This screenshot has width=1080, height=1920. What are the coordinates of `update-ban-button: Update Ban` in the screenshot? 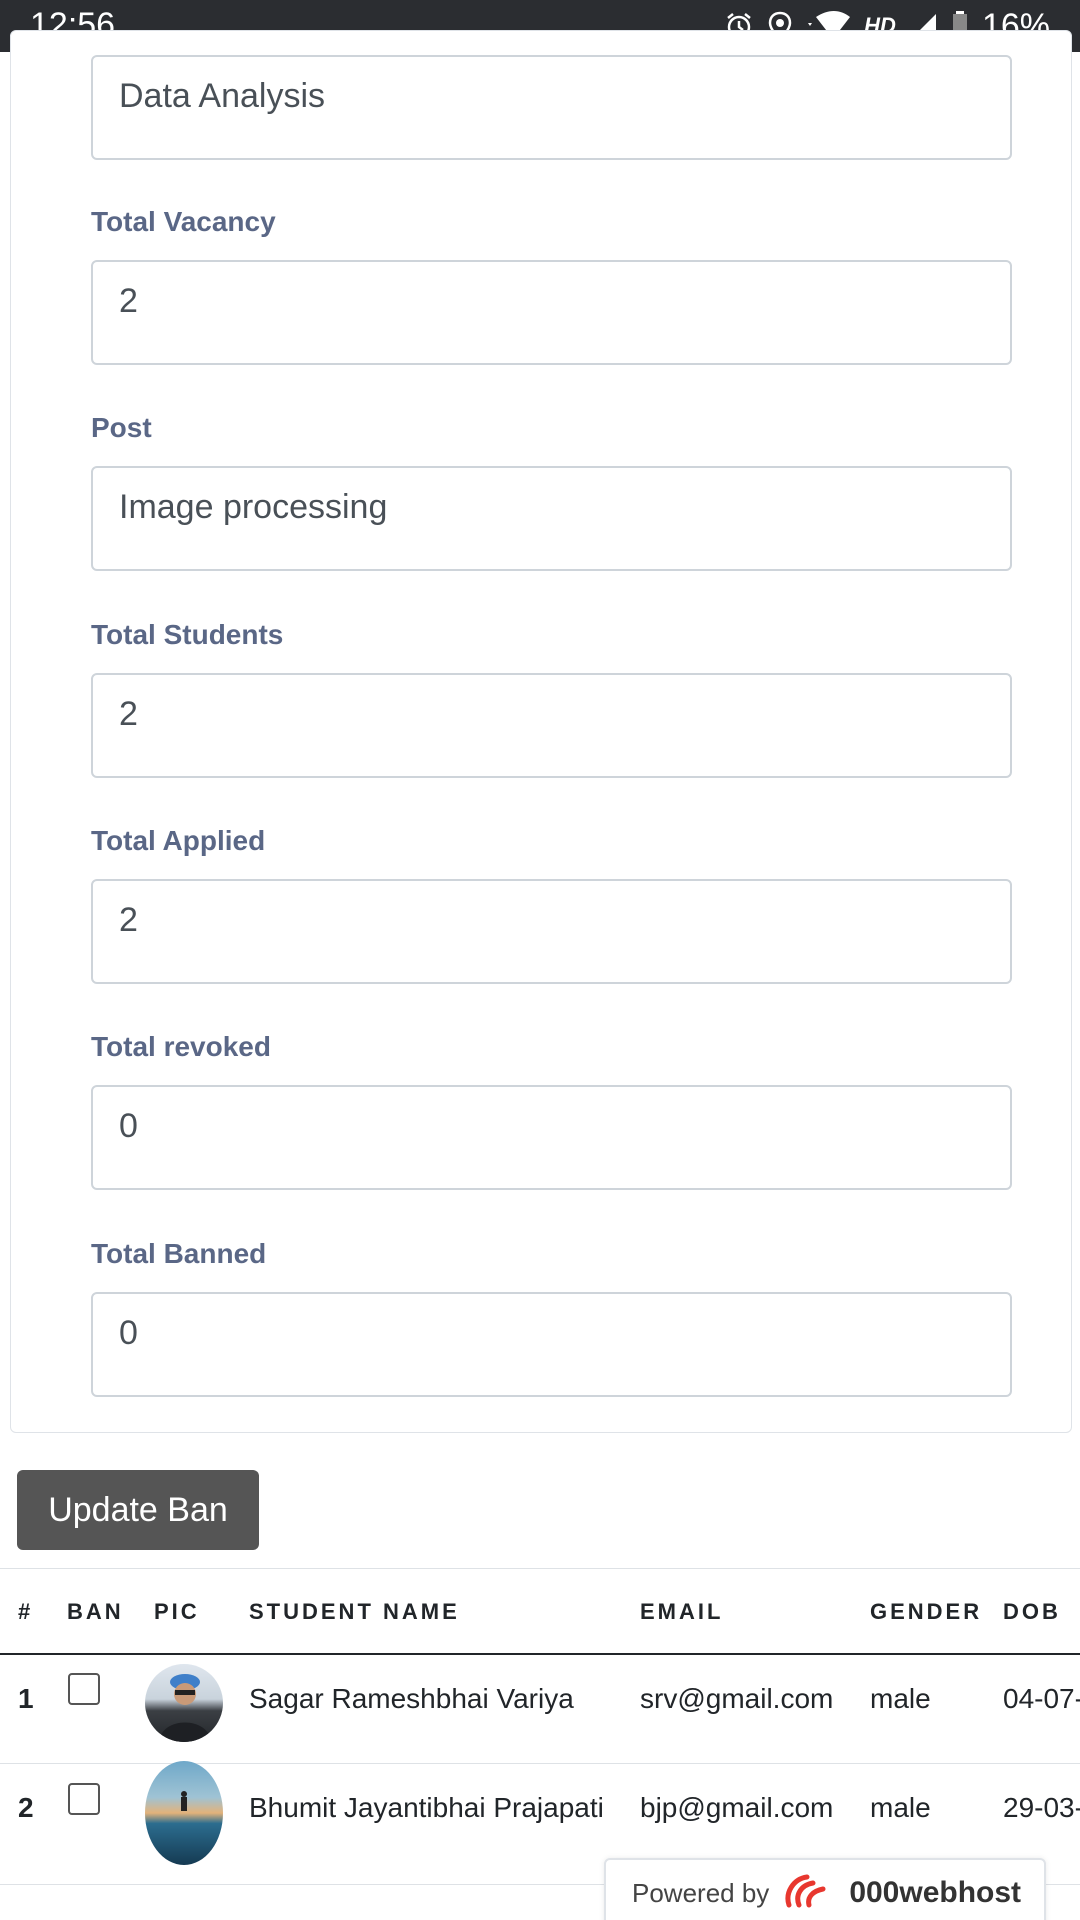 It's located at (138, 1510).